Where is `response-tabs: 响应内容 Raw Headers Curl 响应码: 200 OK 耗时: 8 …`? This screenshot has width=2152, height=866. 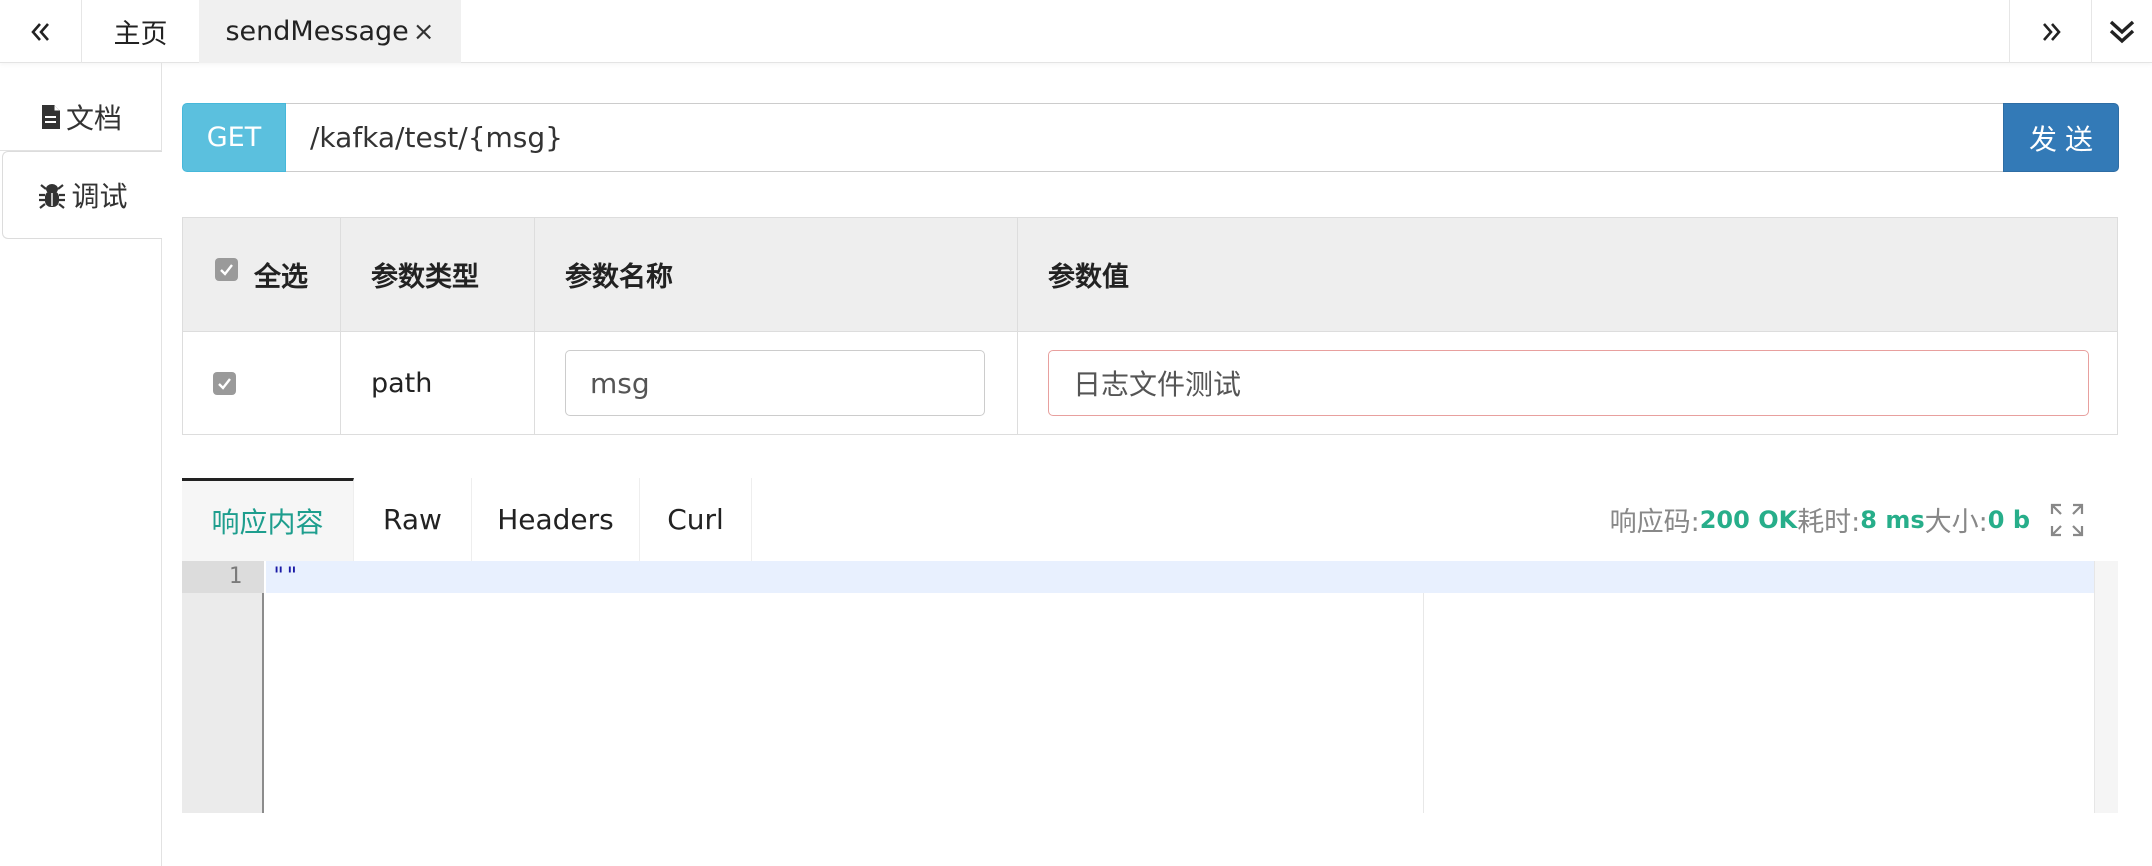
response-tabs: 响应内容 Raw Headers Curl 响应码: 200 OK 耗时: 8 … is located at coordinates (1150, 519).